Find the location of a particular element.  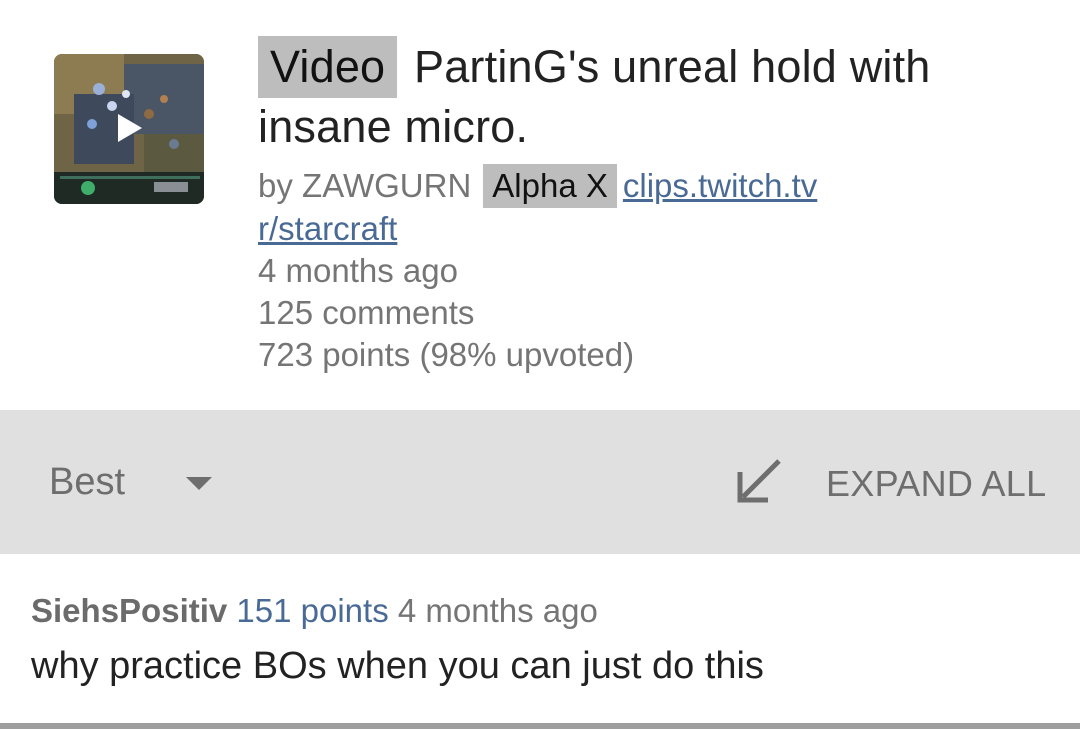

sort-dropdown-label: Best is located at coordinates (87, 482).